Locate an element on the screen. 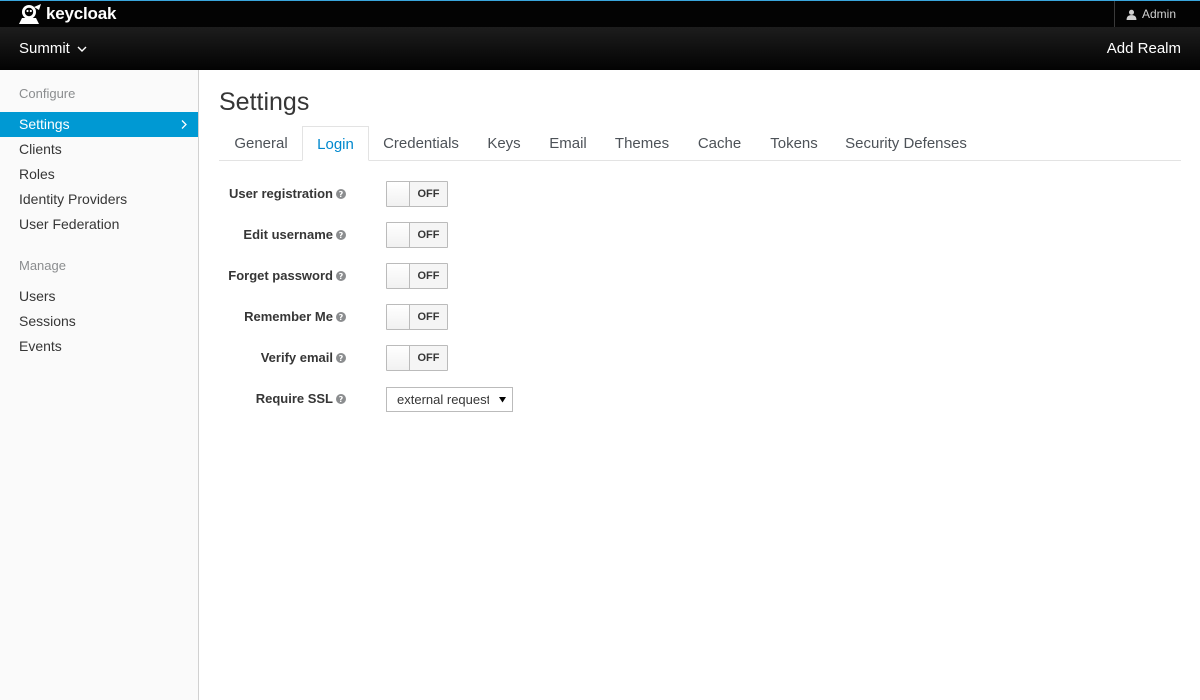  page-title: Settings is located at coordinates (264, 102).